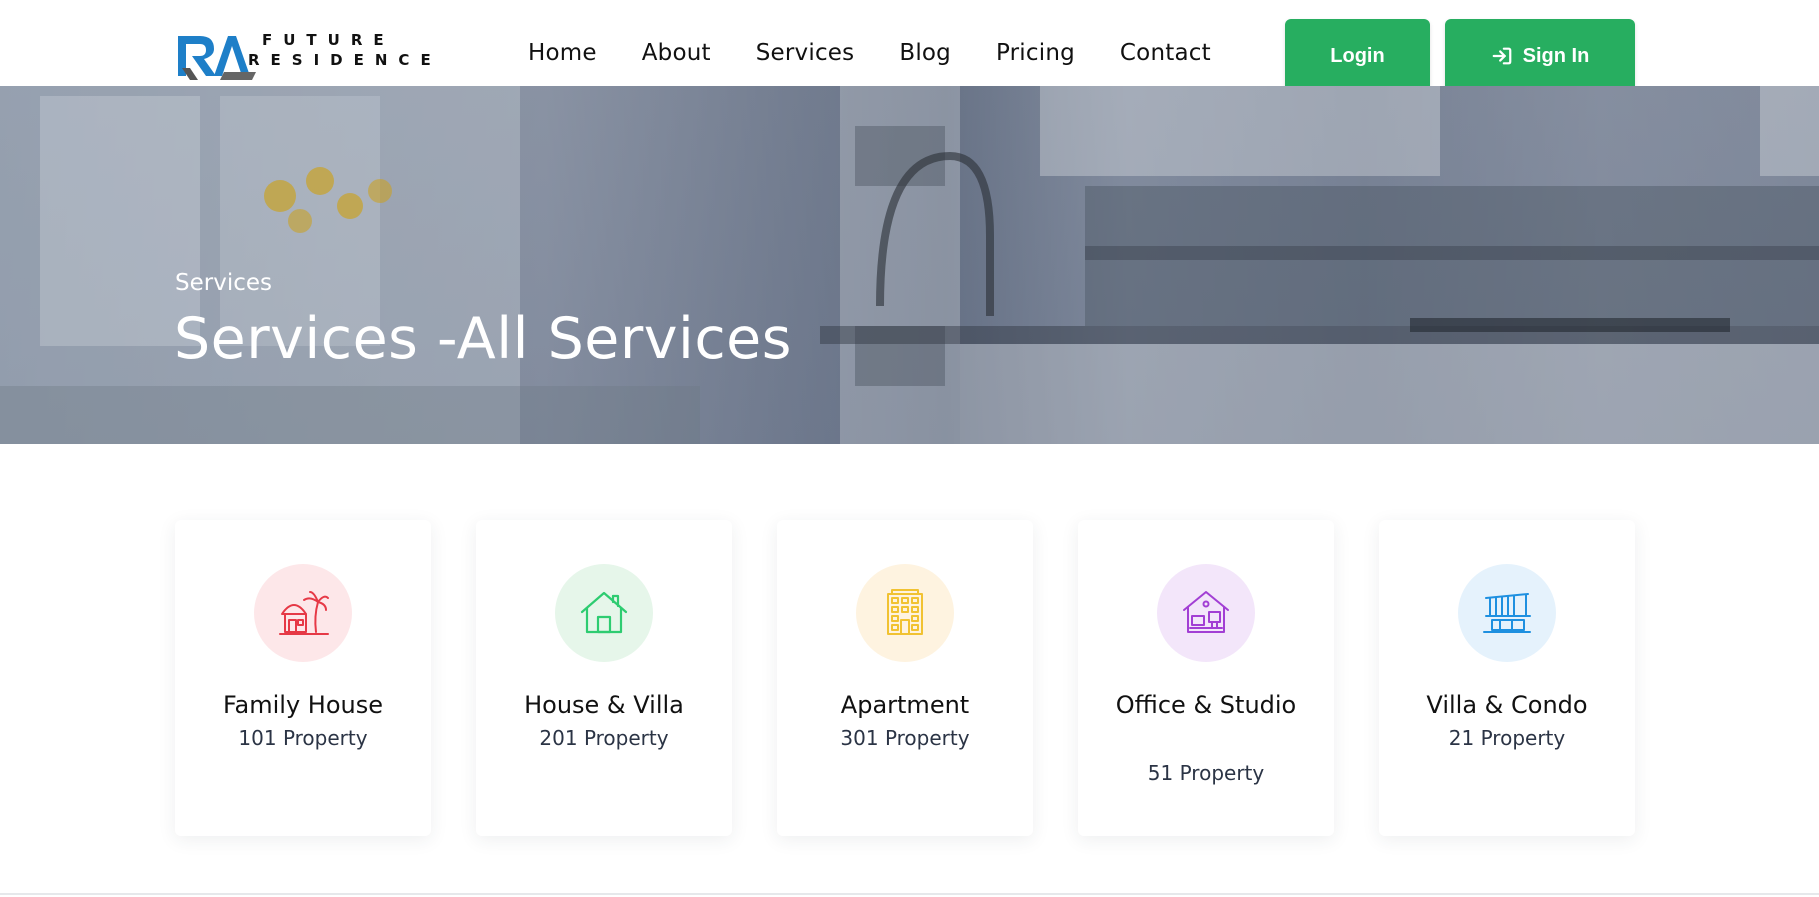 Image resolution: width=1819 pixels, height=897 pixels. Describe the element at coordinates (909, 894) in the screenshot. I see `section-divider` at that location.